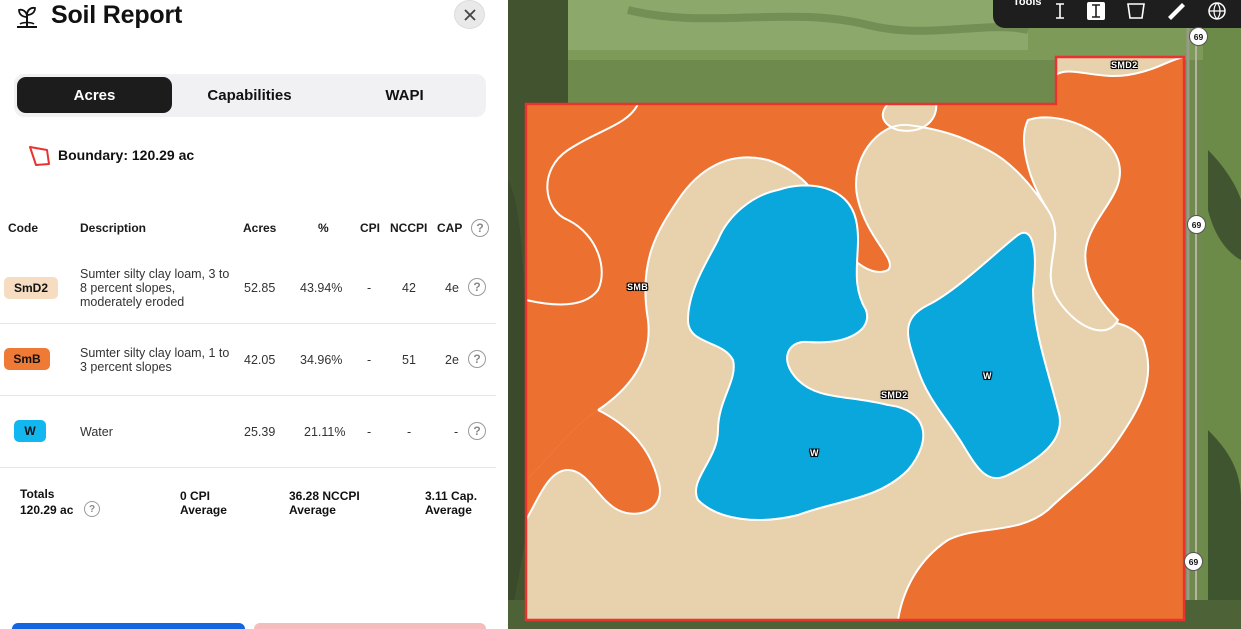 The height and width of the screenshot is (629, 1241). Describe the element at coordinates (260, 432) in the screenshot. I see `row-acres: 25.39` at that location.